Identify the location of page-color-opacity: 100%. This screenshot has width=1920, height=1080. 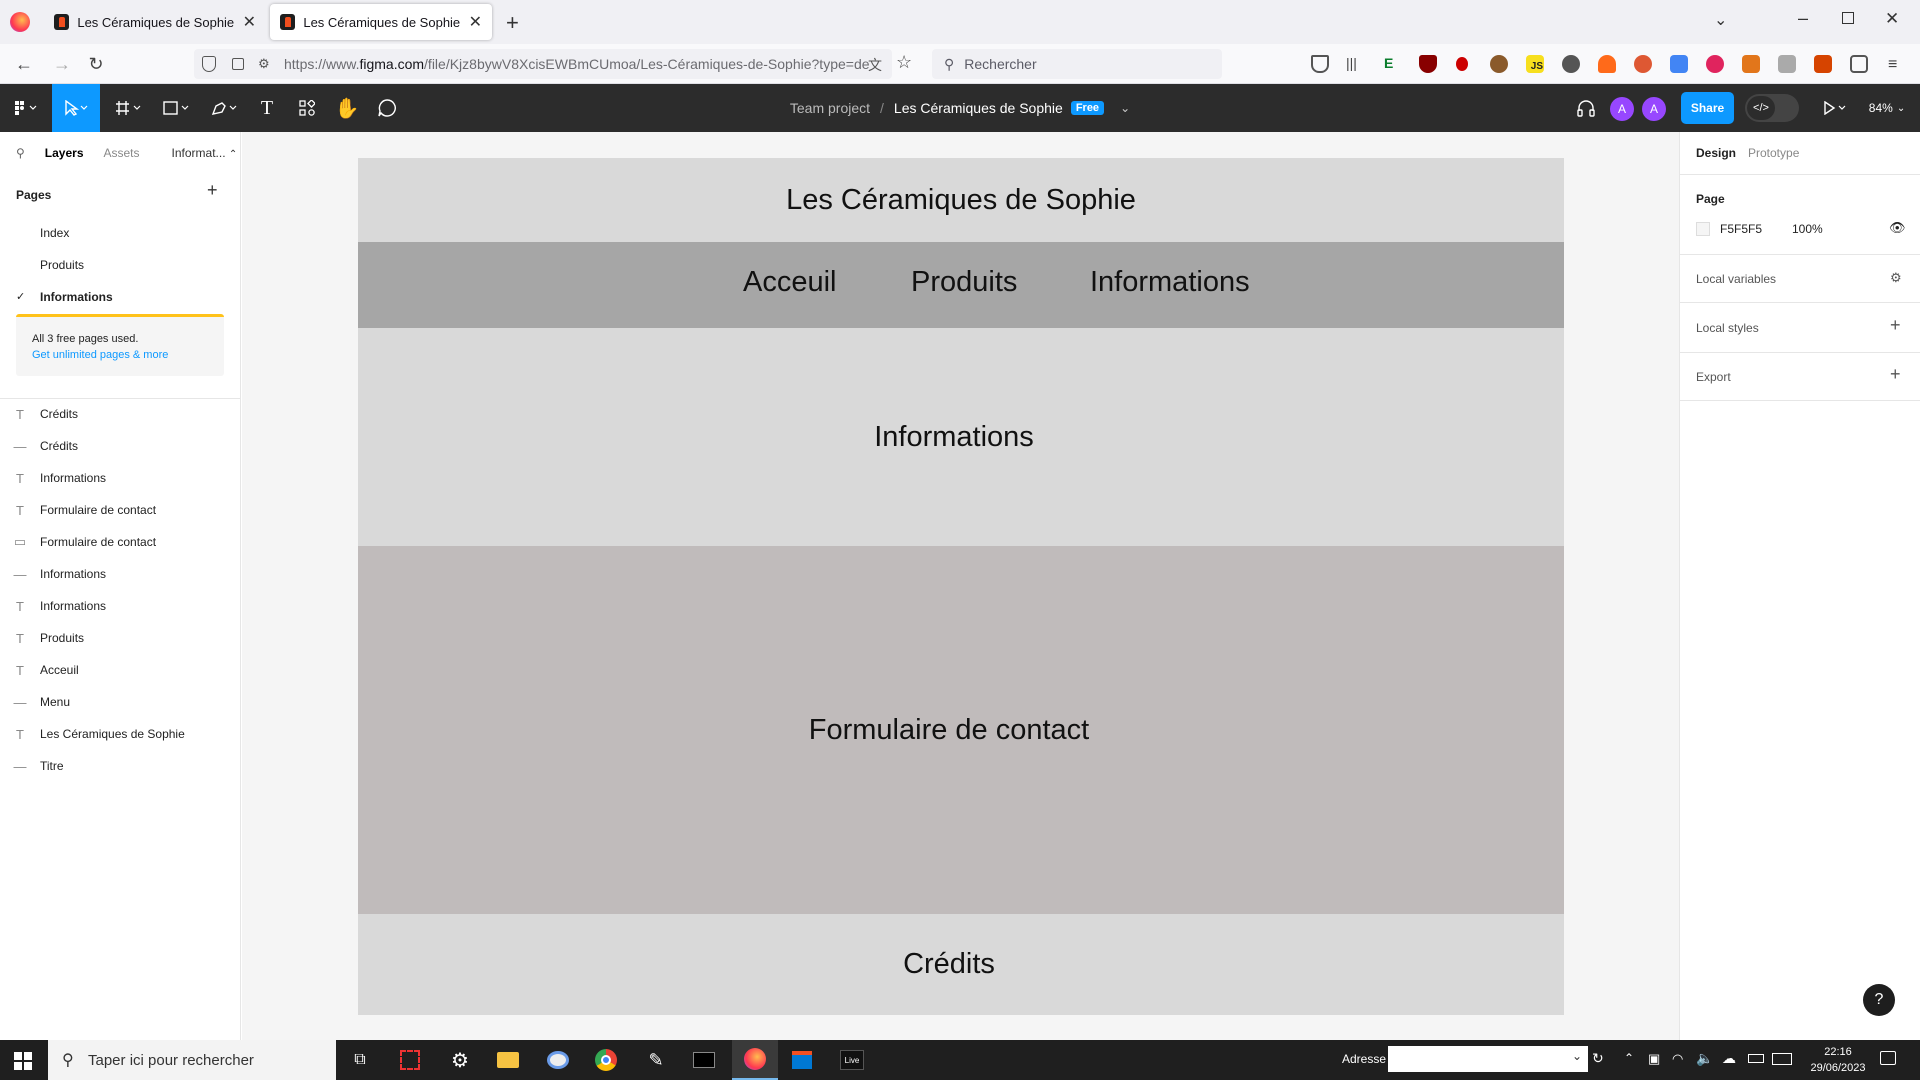
(1807, 229).